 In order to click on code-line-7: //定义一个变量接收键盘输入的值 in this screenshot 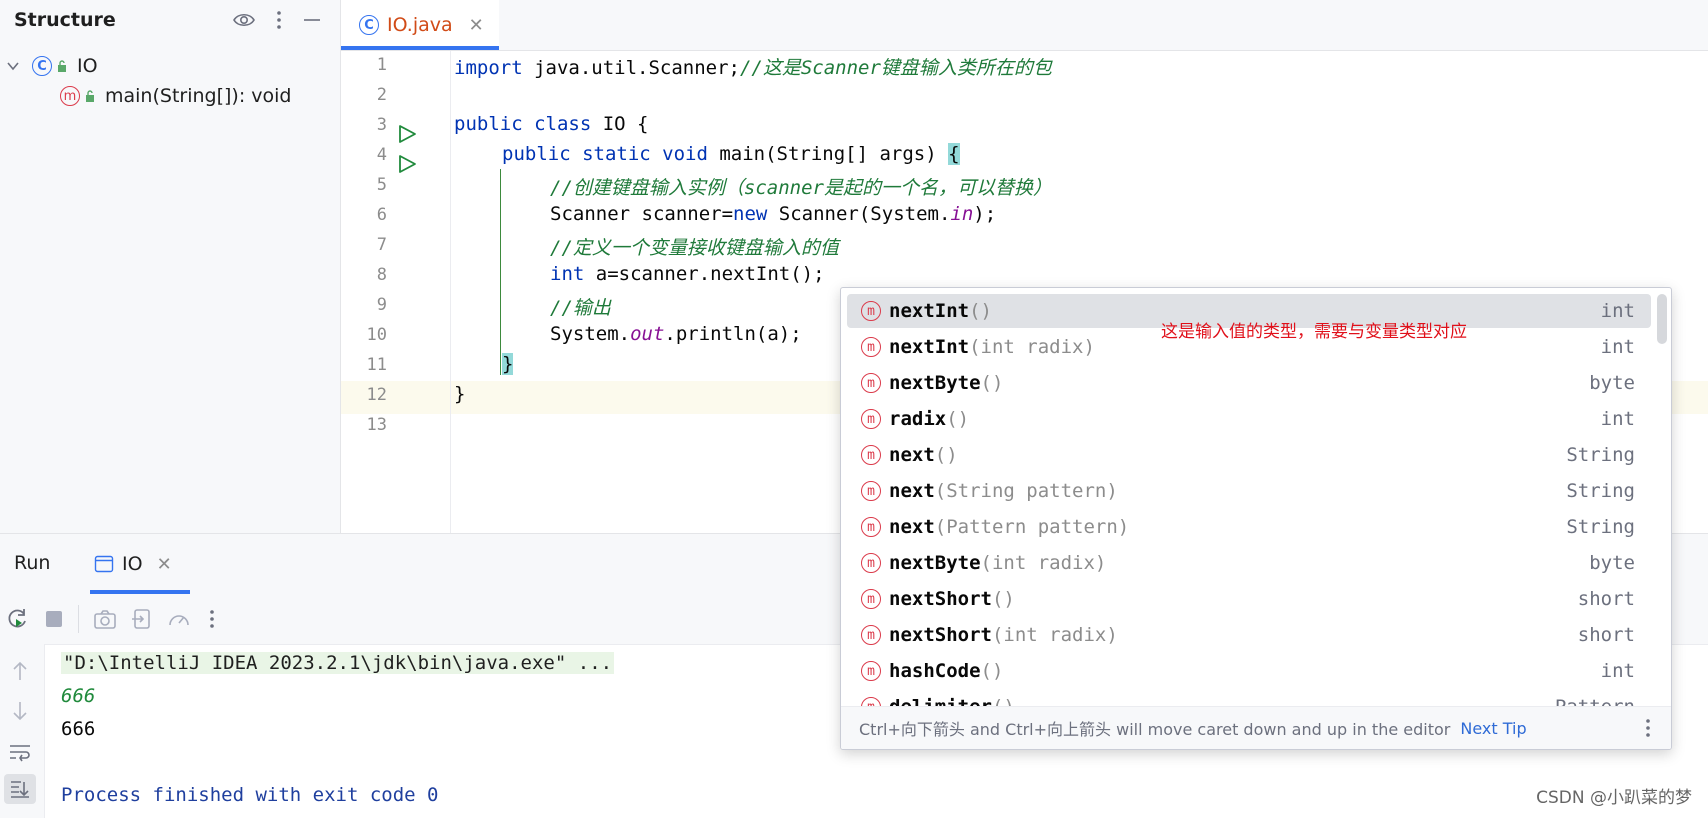, I will do `click(694, 248)`.